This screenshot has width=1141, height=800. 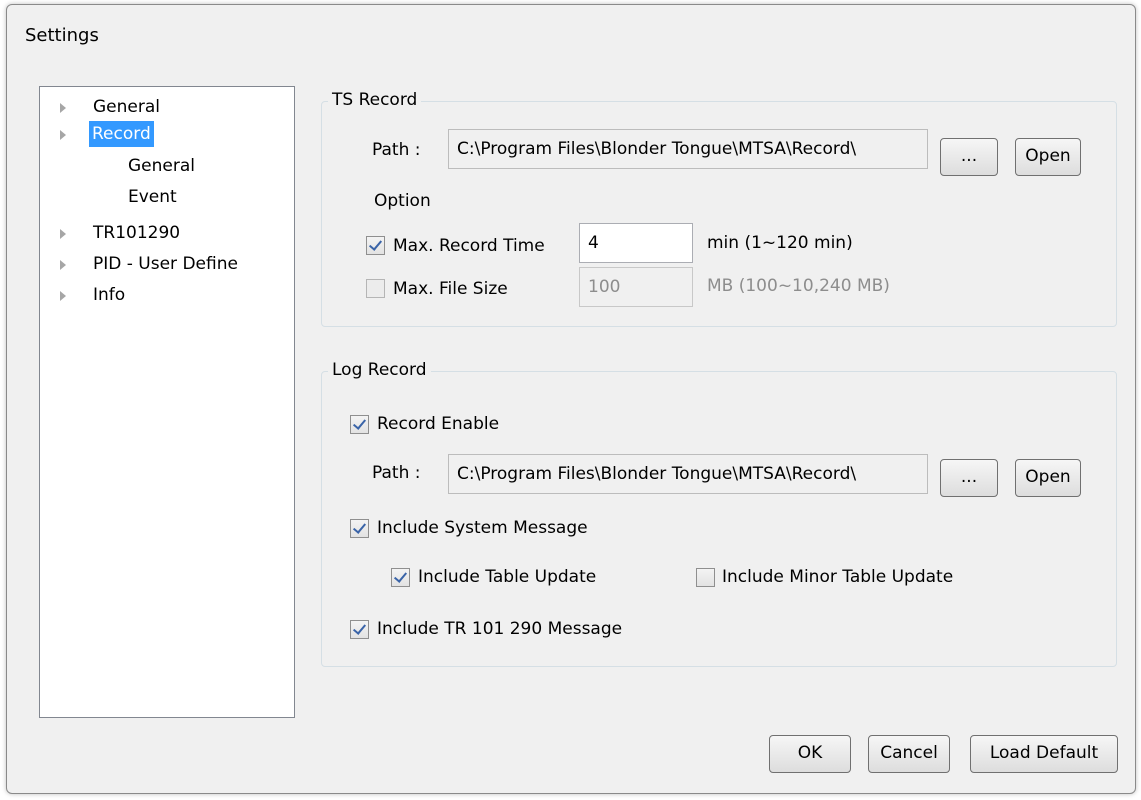 What do you see at coordinates (137, 233) in the screenshot?
I see `tree-item-label: TR101290` at bounding box center [137, 233].